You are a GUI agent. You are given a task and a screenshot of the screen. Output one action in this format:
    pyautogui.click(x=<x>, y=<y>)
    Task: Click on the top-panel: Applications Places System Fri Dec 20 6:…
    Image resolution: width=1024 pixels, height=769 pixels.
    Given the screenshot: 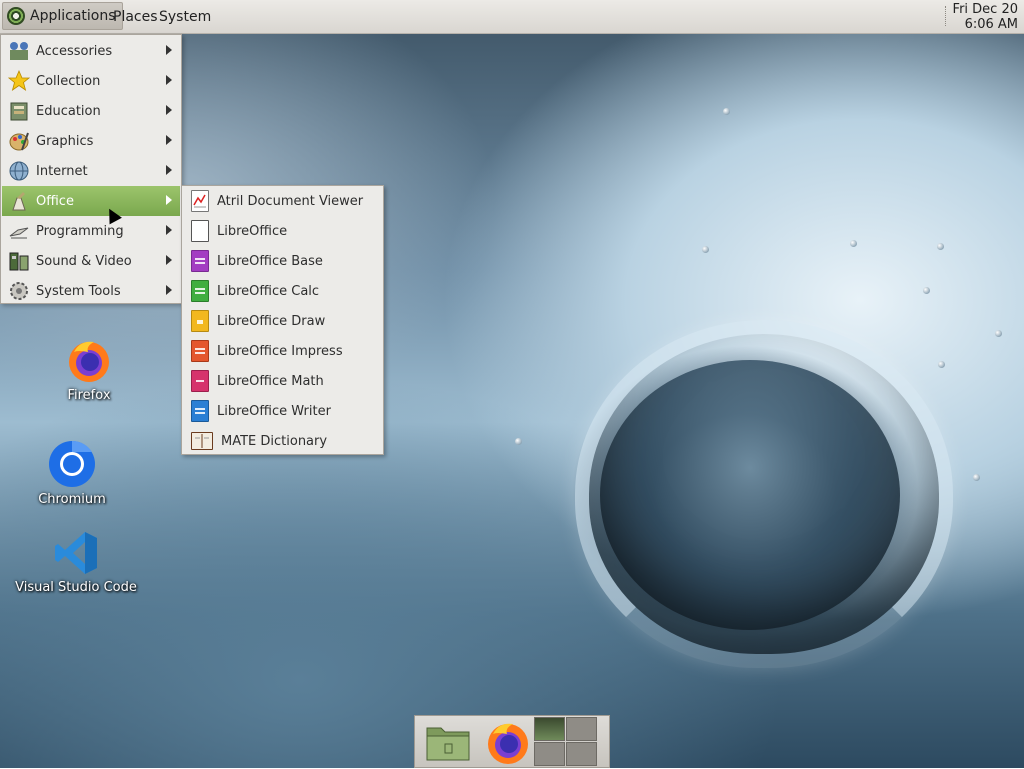 What is the action you would take?
    pyautogui.click(x=512, y=17)
    